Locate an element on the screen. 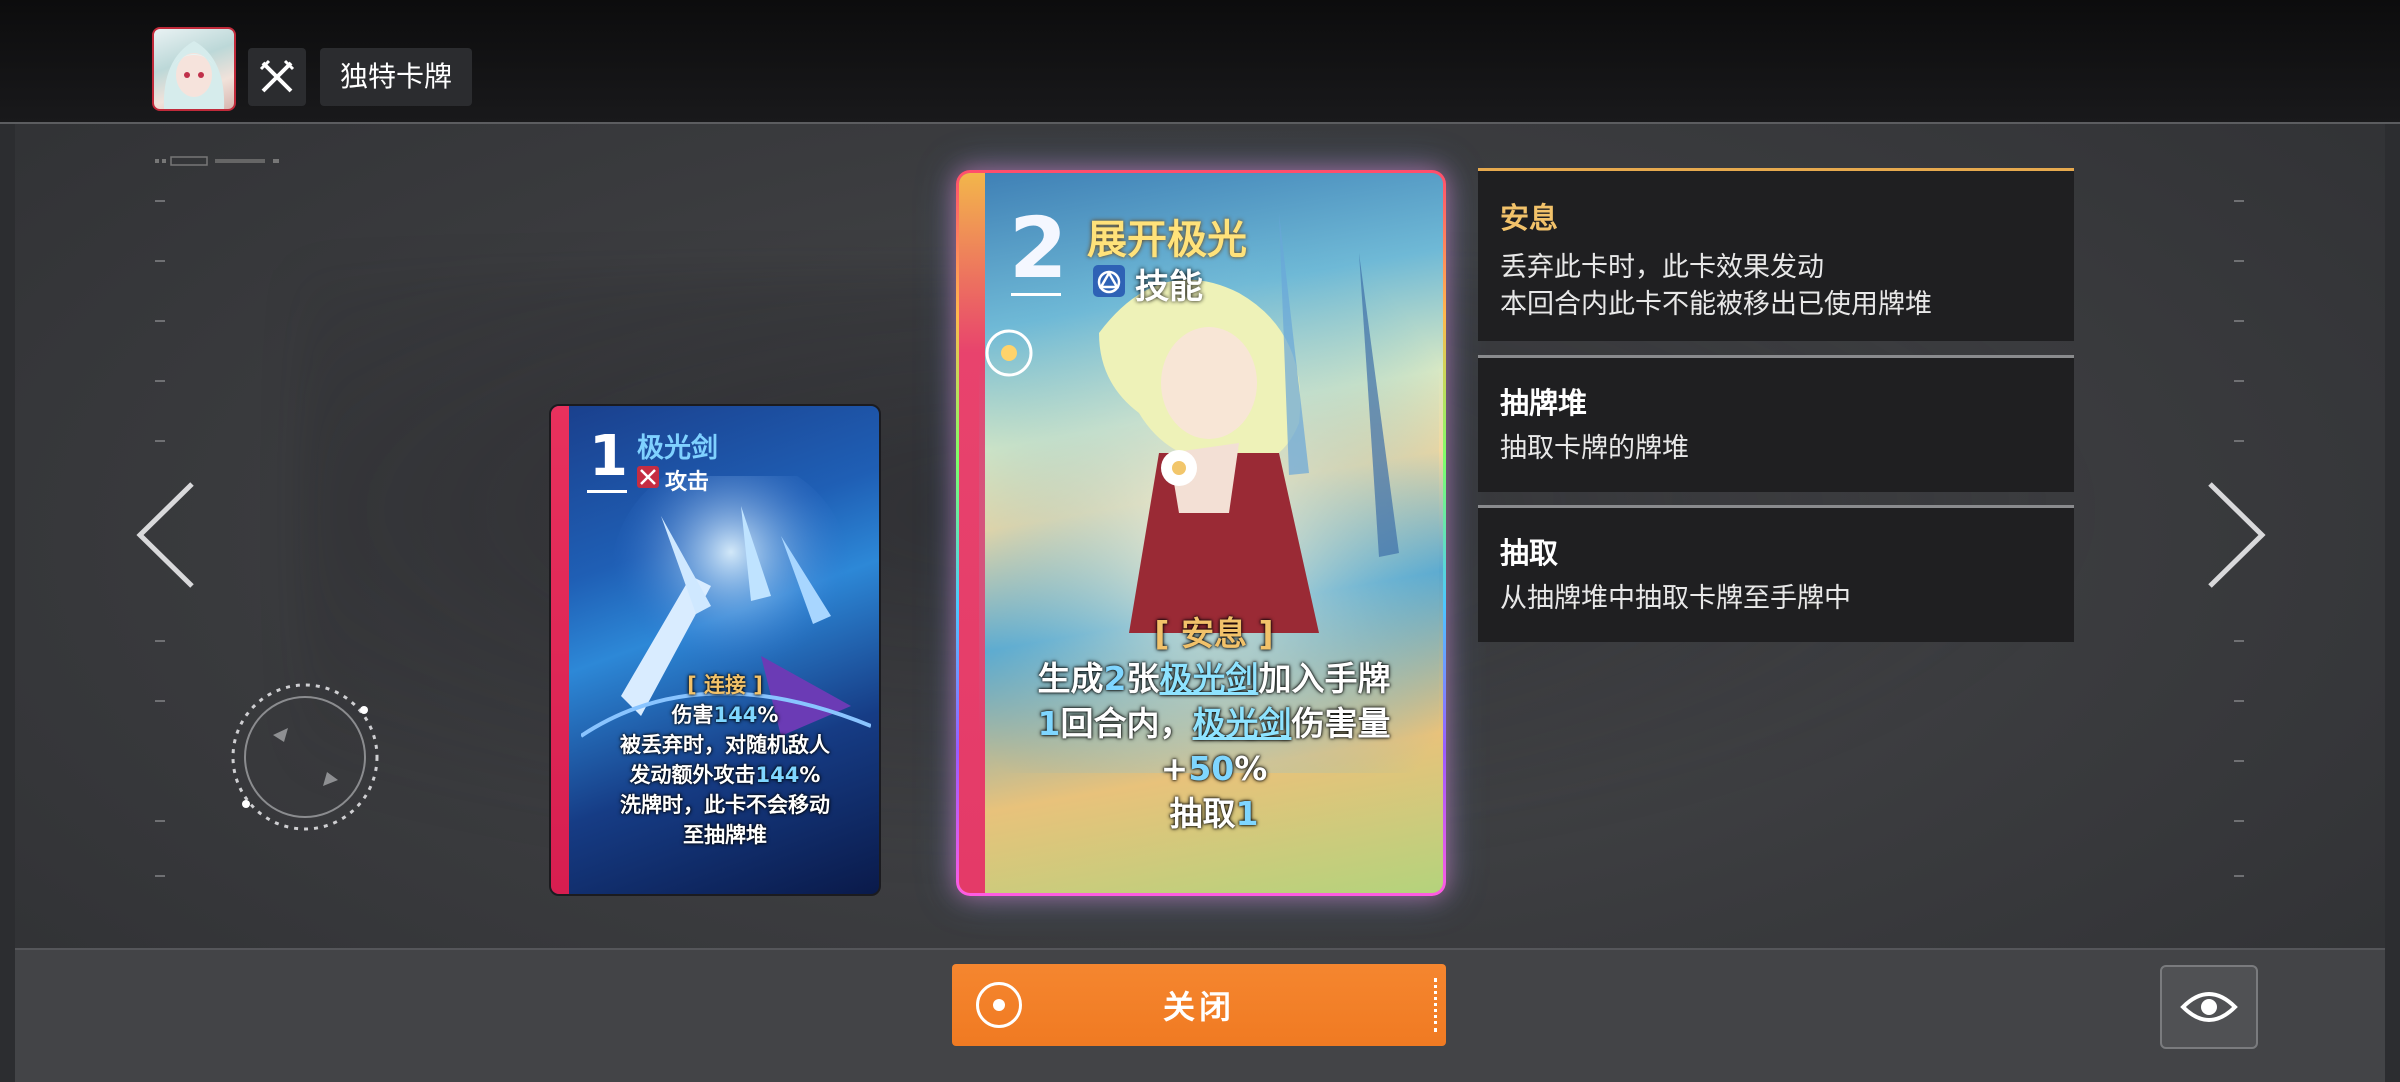 The image size is (2400, 1082). info-title: 安息 is located at coordinates (1529, 218).